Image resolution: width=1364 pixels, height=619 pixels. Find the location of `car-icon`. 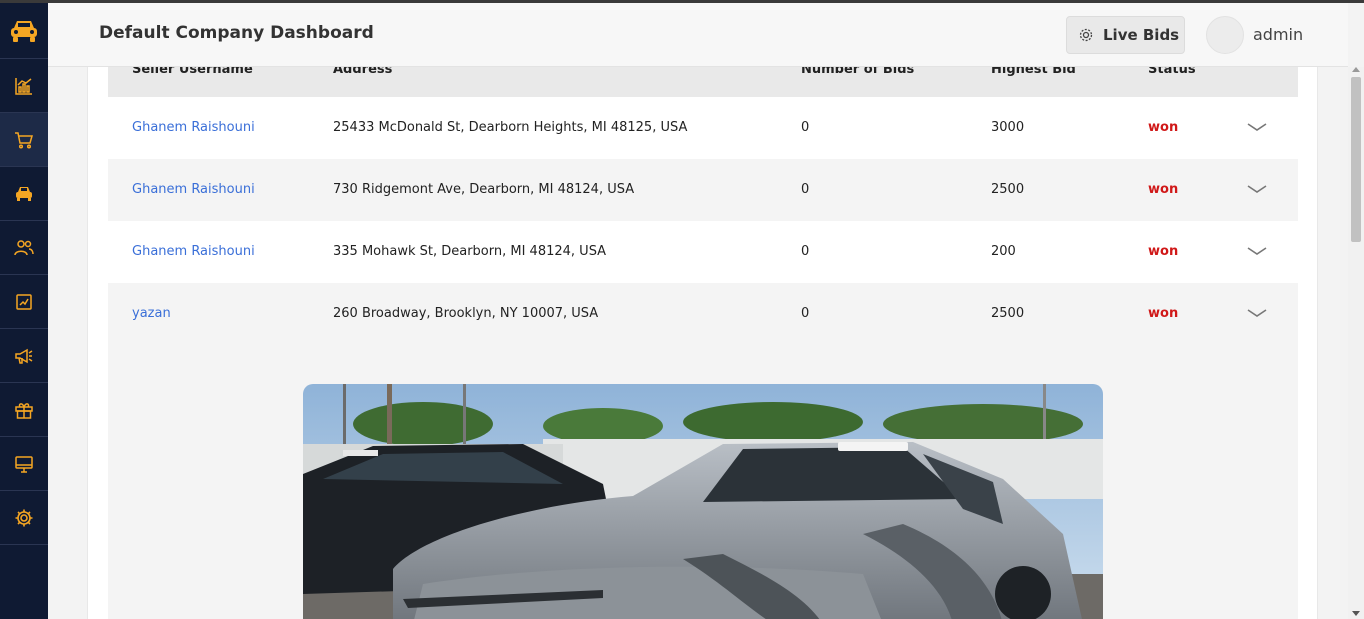

car-icon is located at coordinates (24, 193).